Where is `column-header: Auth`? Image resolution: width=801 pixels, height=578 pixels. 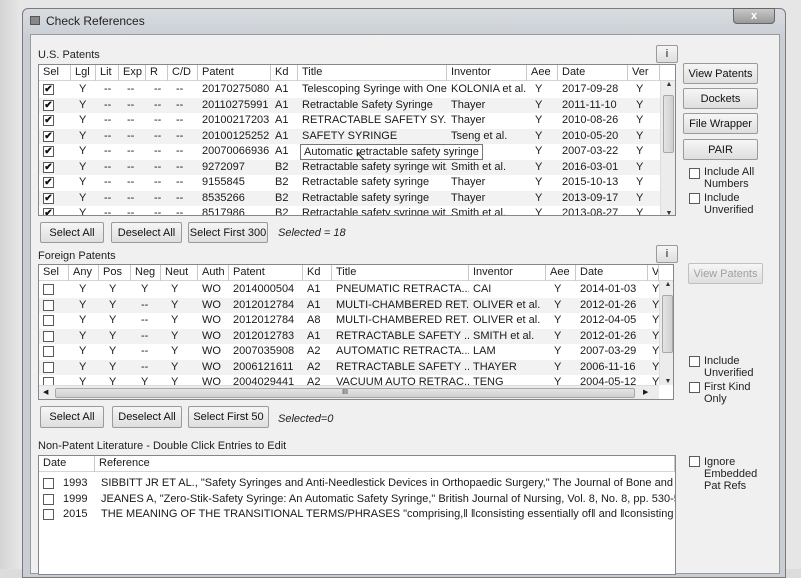
column-header: Auth is located at coordinates (213, 273).